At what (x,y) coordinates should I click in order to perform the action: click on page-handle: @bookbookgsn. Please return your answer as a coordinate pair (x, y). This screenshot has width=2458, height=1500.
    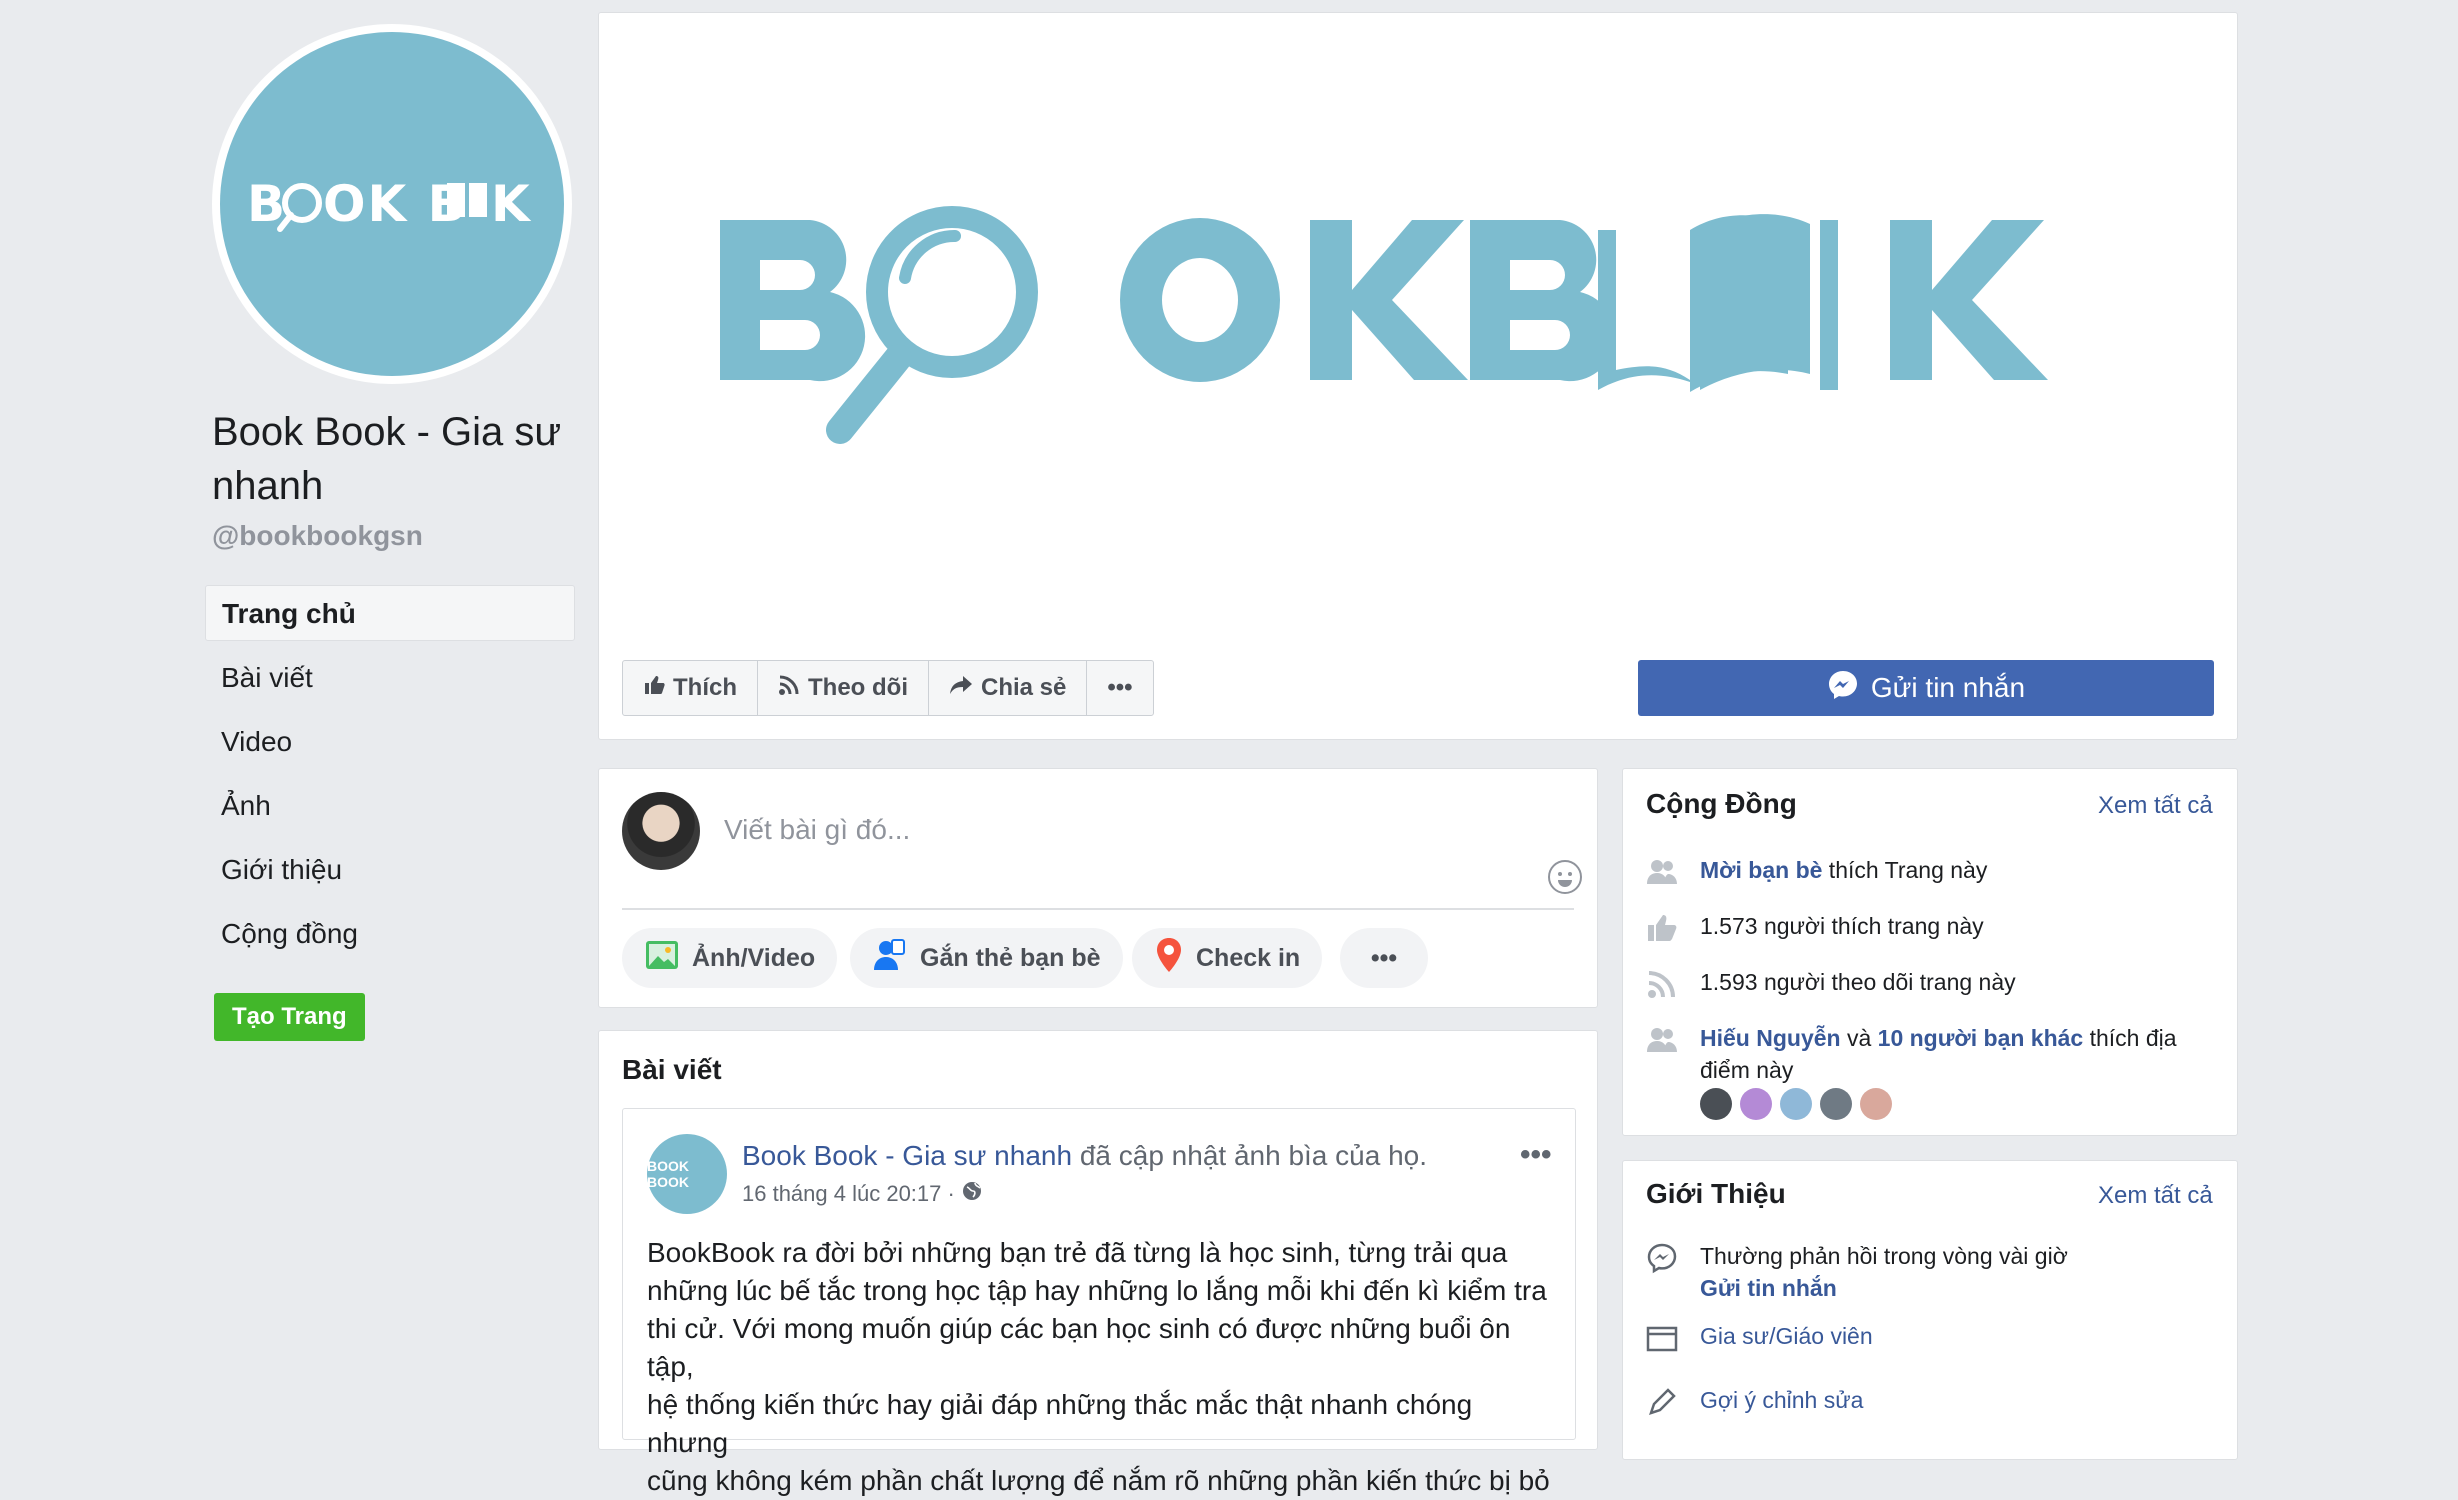
    Looking at the image, I should click on (317, 536).